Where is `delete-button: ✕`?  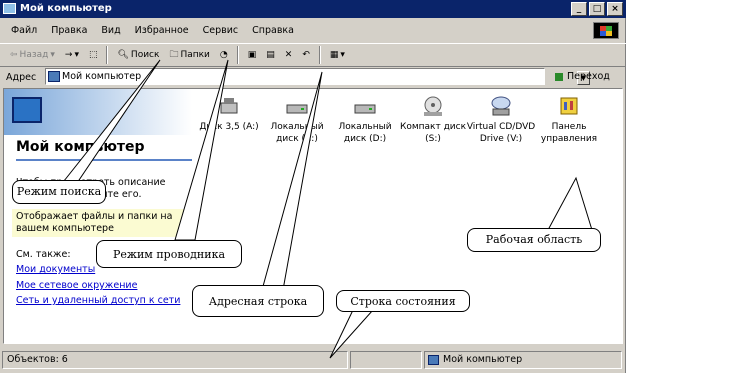
delete-button: ✕ is located at coordinates (289, 55).